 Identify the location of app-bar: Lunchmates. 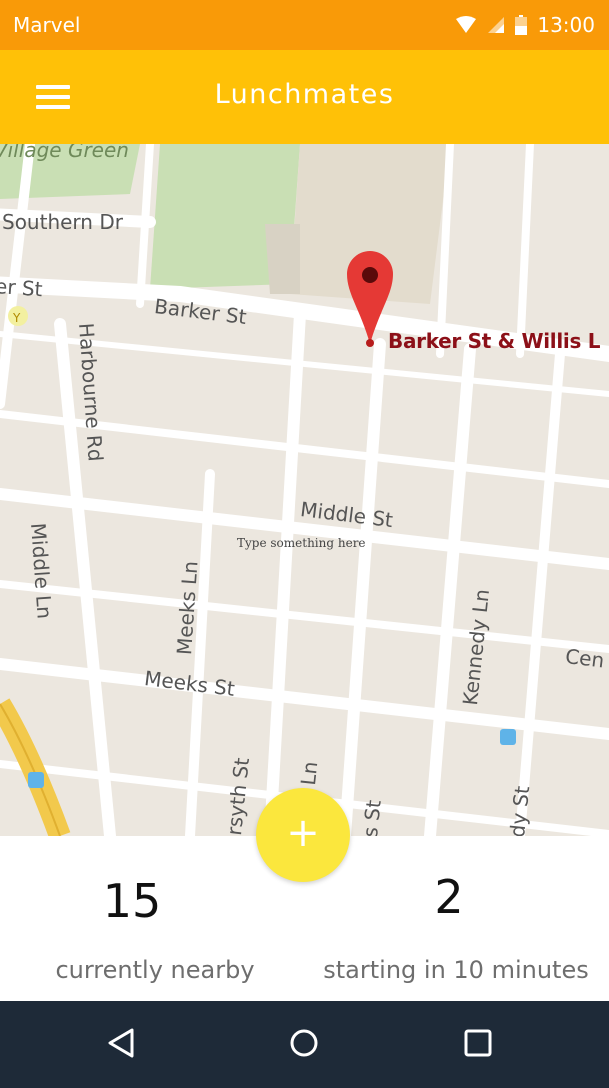
(304, 97).